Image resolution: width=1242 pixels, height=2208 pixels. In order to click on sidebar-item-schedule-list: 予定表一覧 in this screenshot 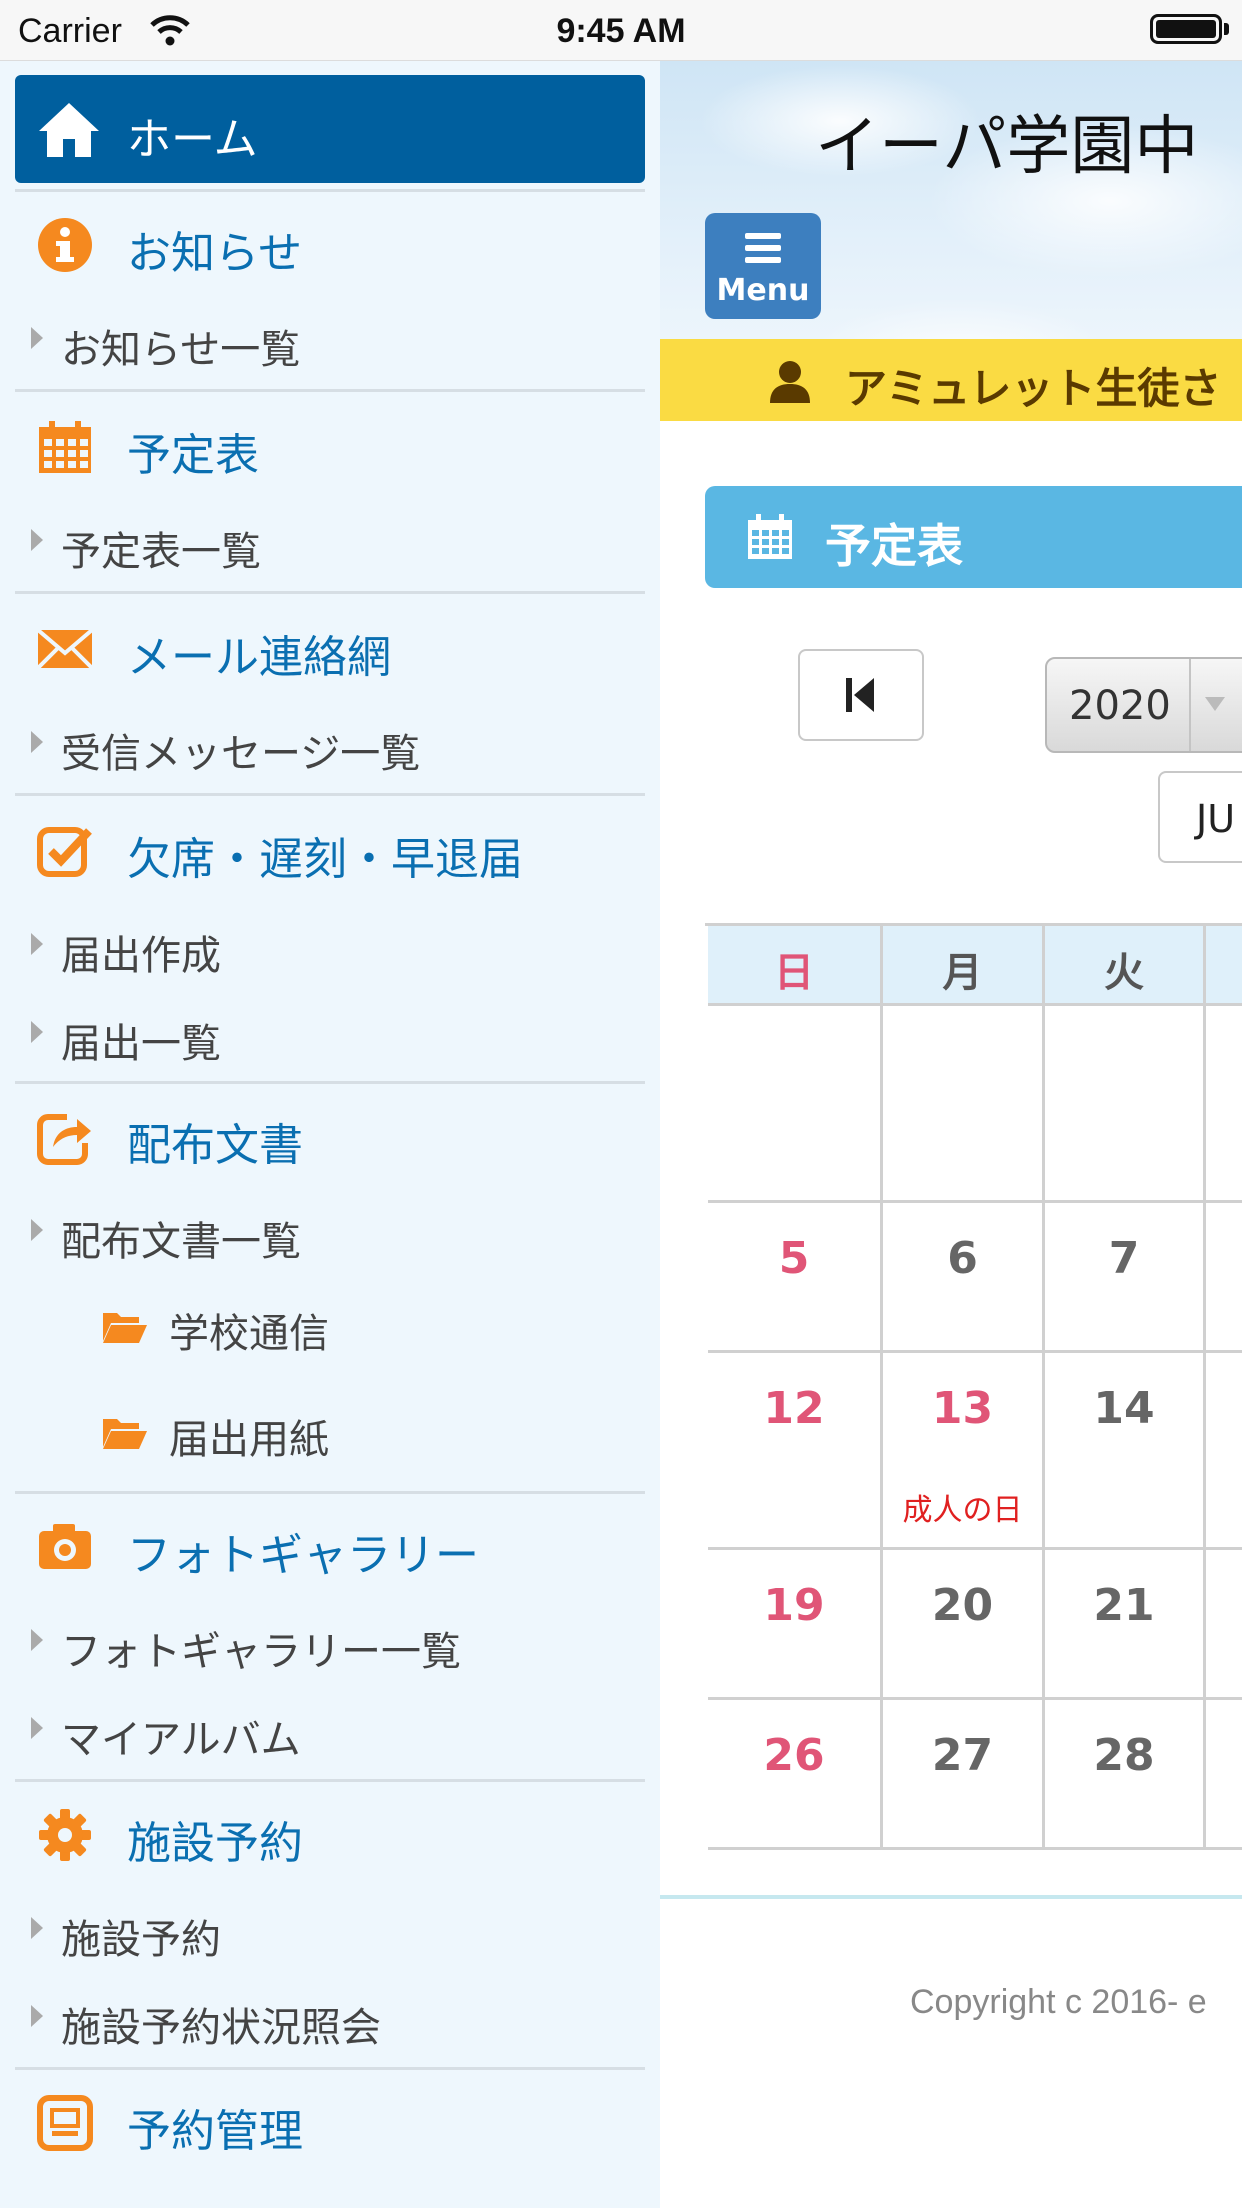, I will do `click(330, 542)`.